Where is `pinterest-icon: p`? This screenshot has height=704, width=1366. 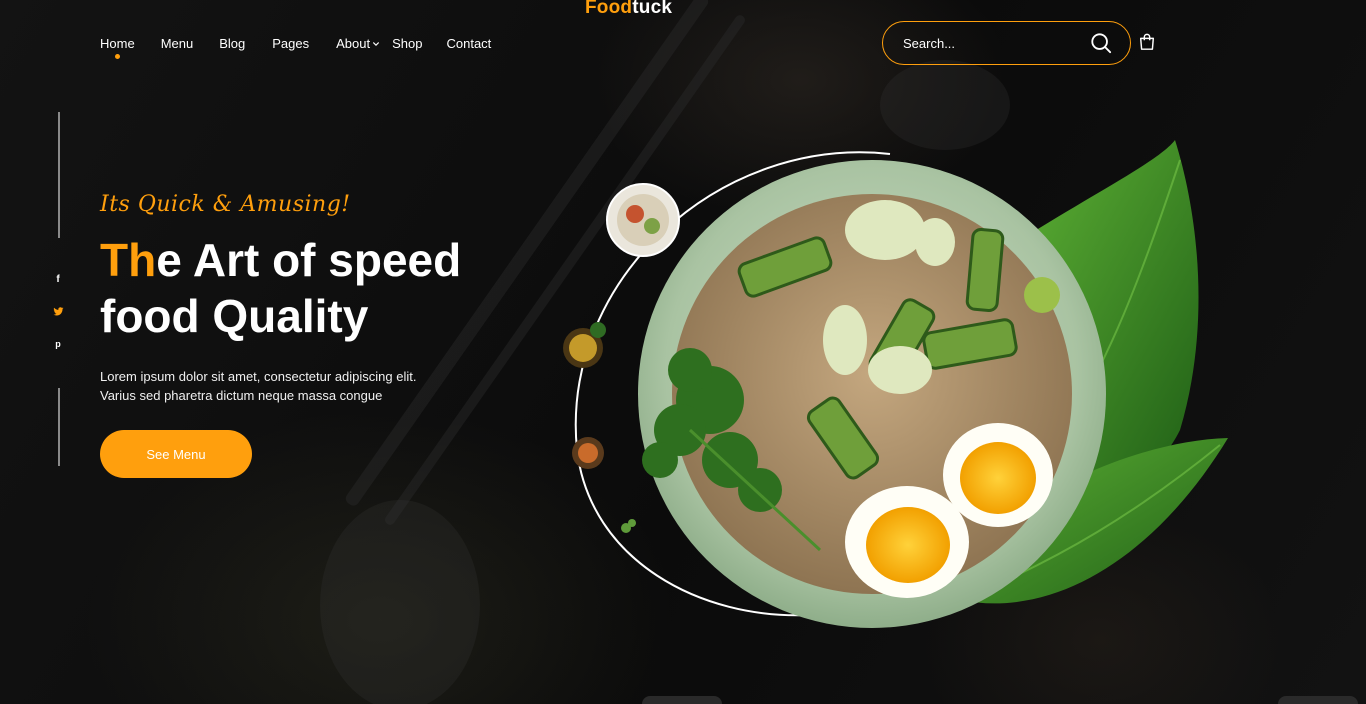
pinterest-icon: p is located at coordinates (58, 344).